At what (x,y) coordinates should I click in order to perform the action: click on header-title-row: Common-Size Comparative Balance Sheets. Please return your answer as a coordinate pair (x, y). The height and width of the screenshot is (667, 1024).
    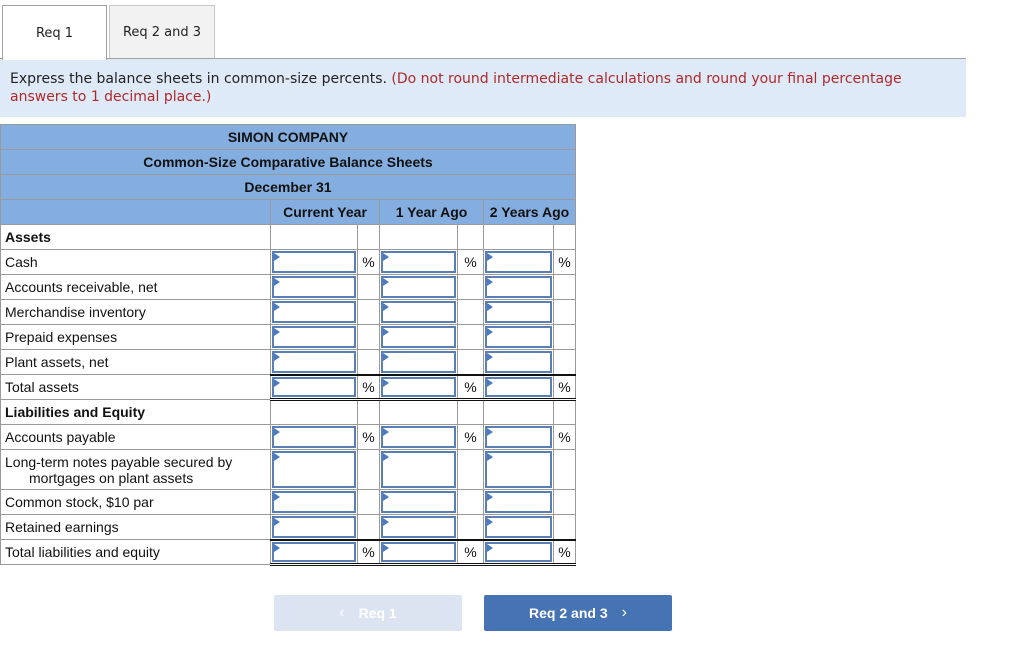
    Looking at the image, I should click on (288, 162).